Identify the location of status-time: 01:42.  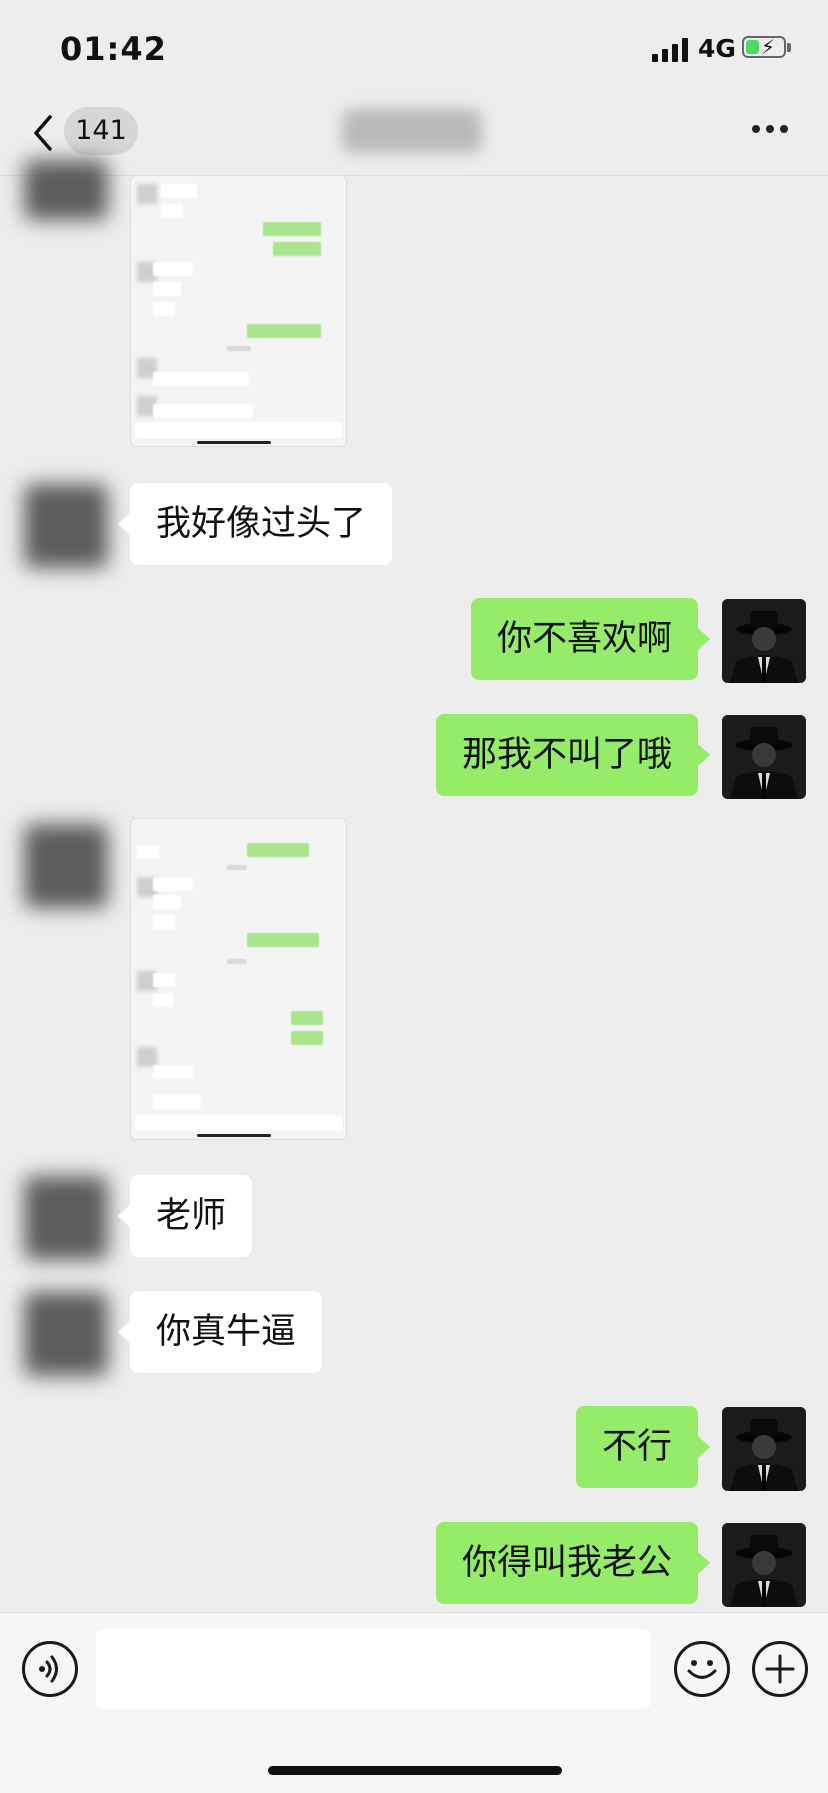
(113, 49).